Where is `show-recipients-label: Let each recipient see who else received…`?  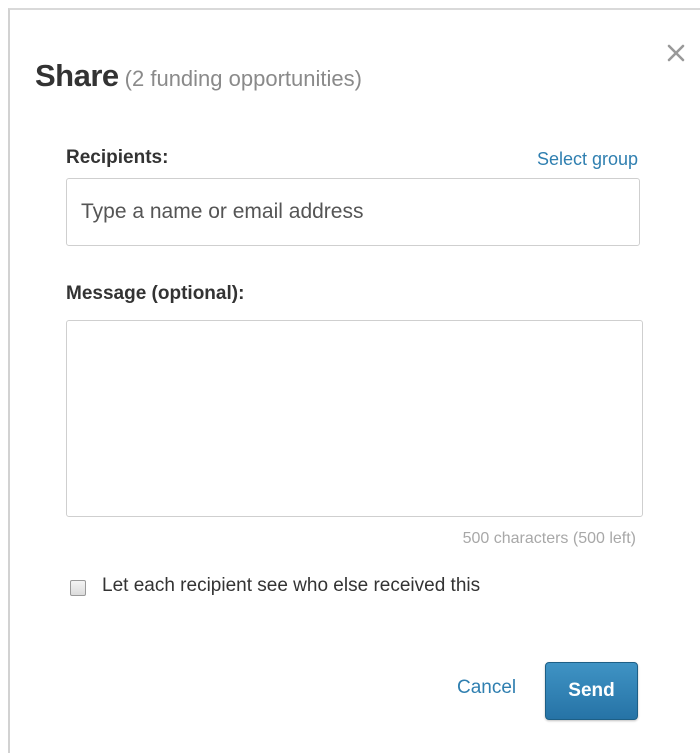
show-recipients-label: Let each recipient see who else received… is located at coordinates (291, 586).